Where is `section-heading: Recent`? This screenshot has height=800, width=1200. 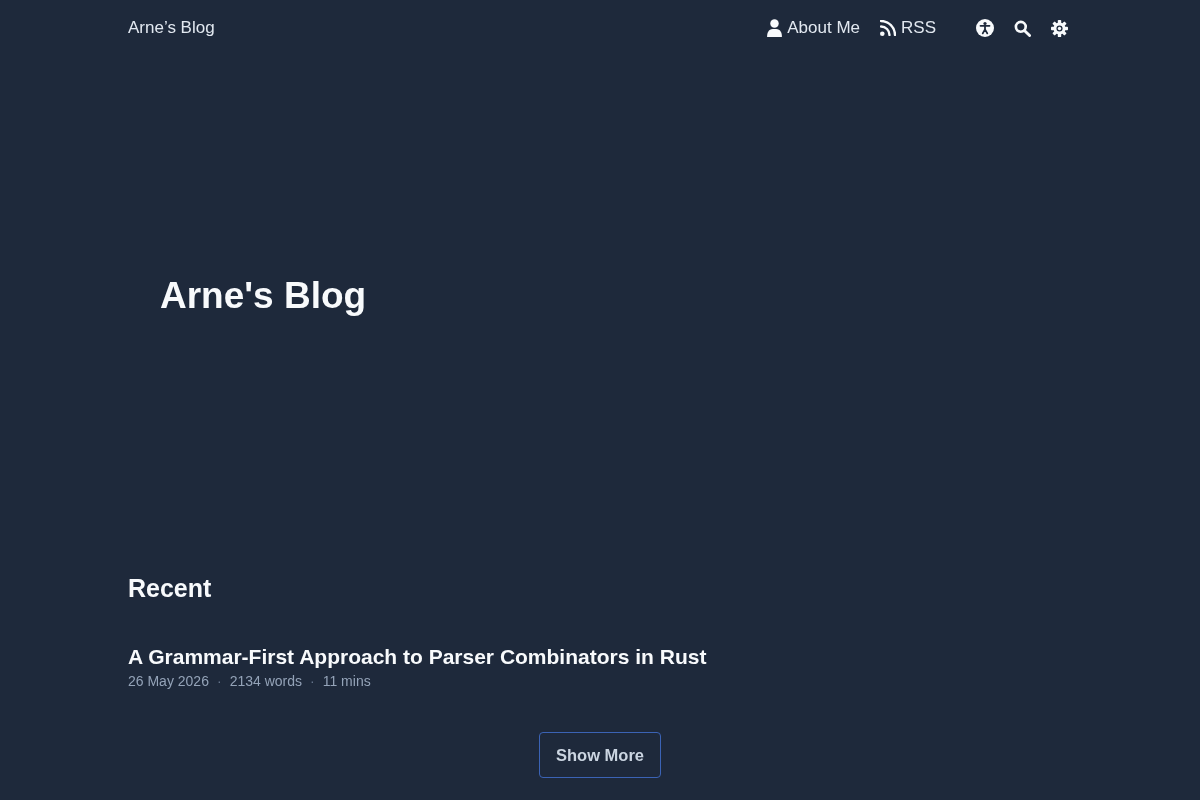
section-heading: Recent is located at coordinates (170, 588).